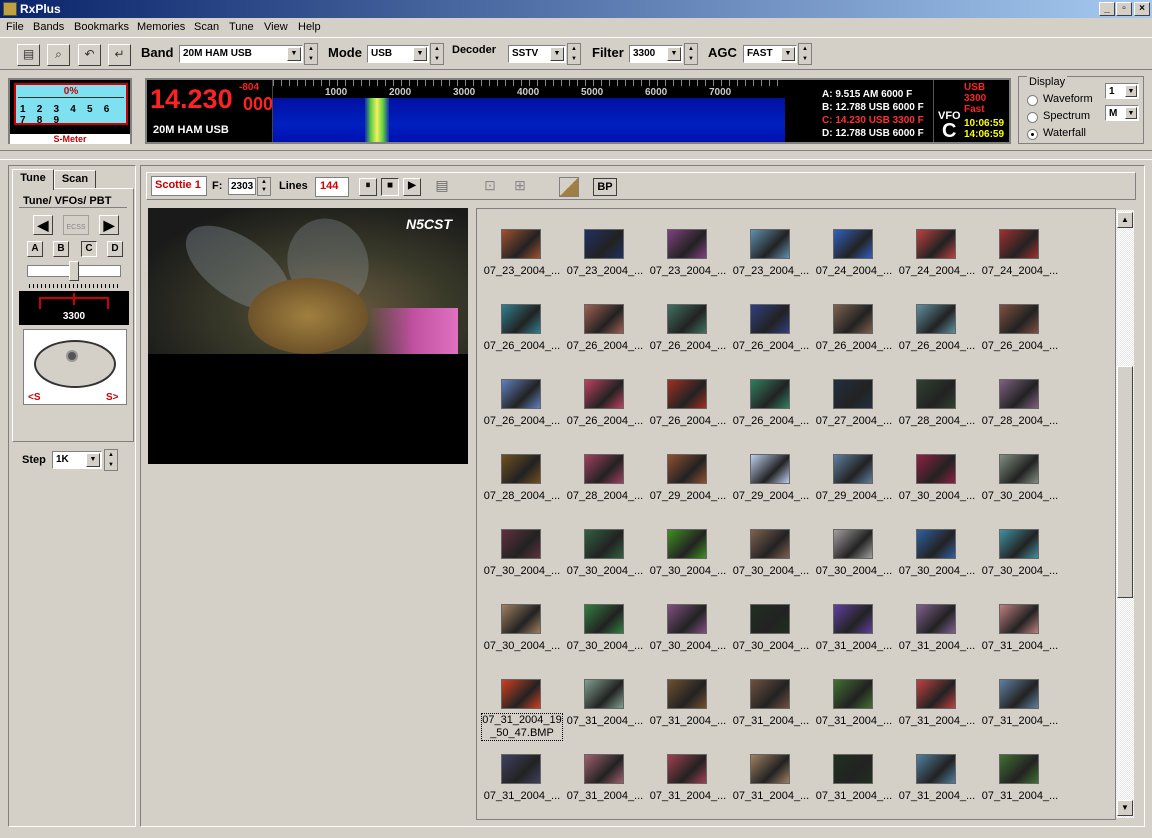  What do you see at coordinates (111, 460) in the screenshot?
I see `step-spinner: ▲ ▼` at bounding box center [111, 460].